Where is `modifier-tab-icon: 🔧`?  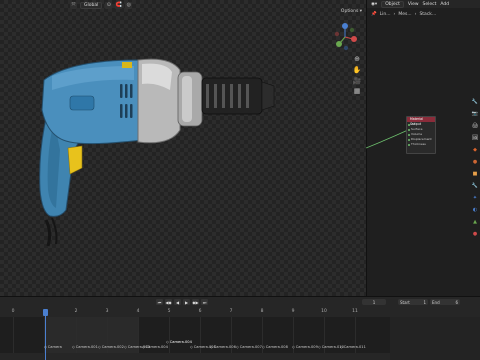
modifier-tab-icon: 🔧 is located at coordinates (475, 185).